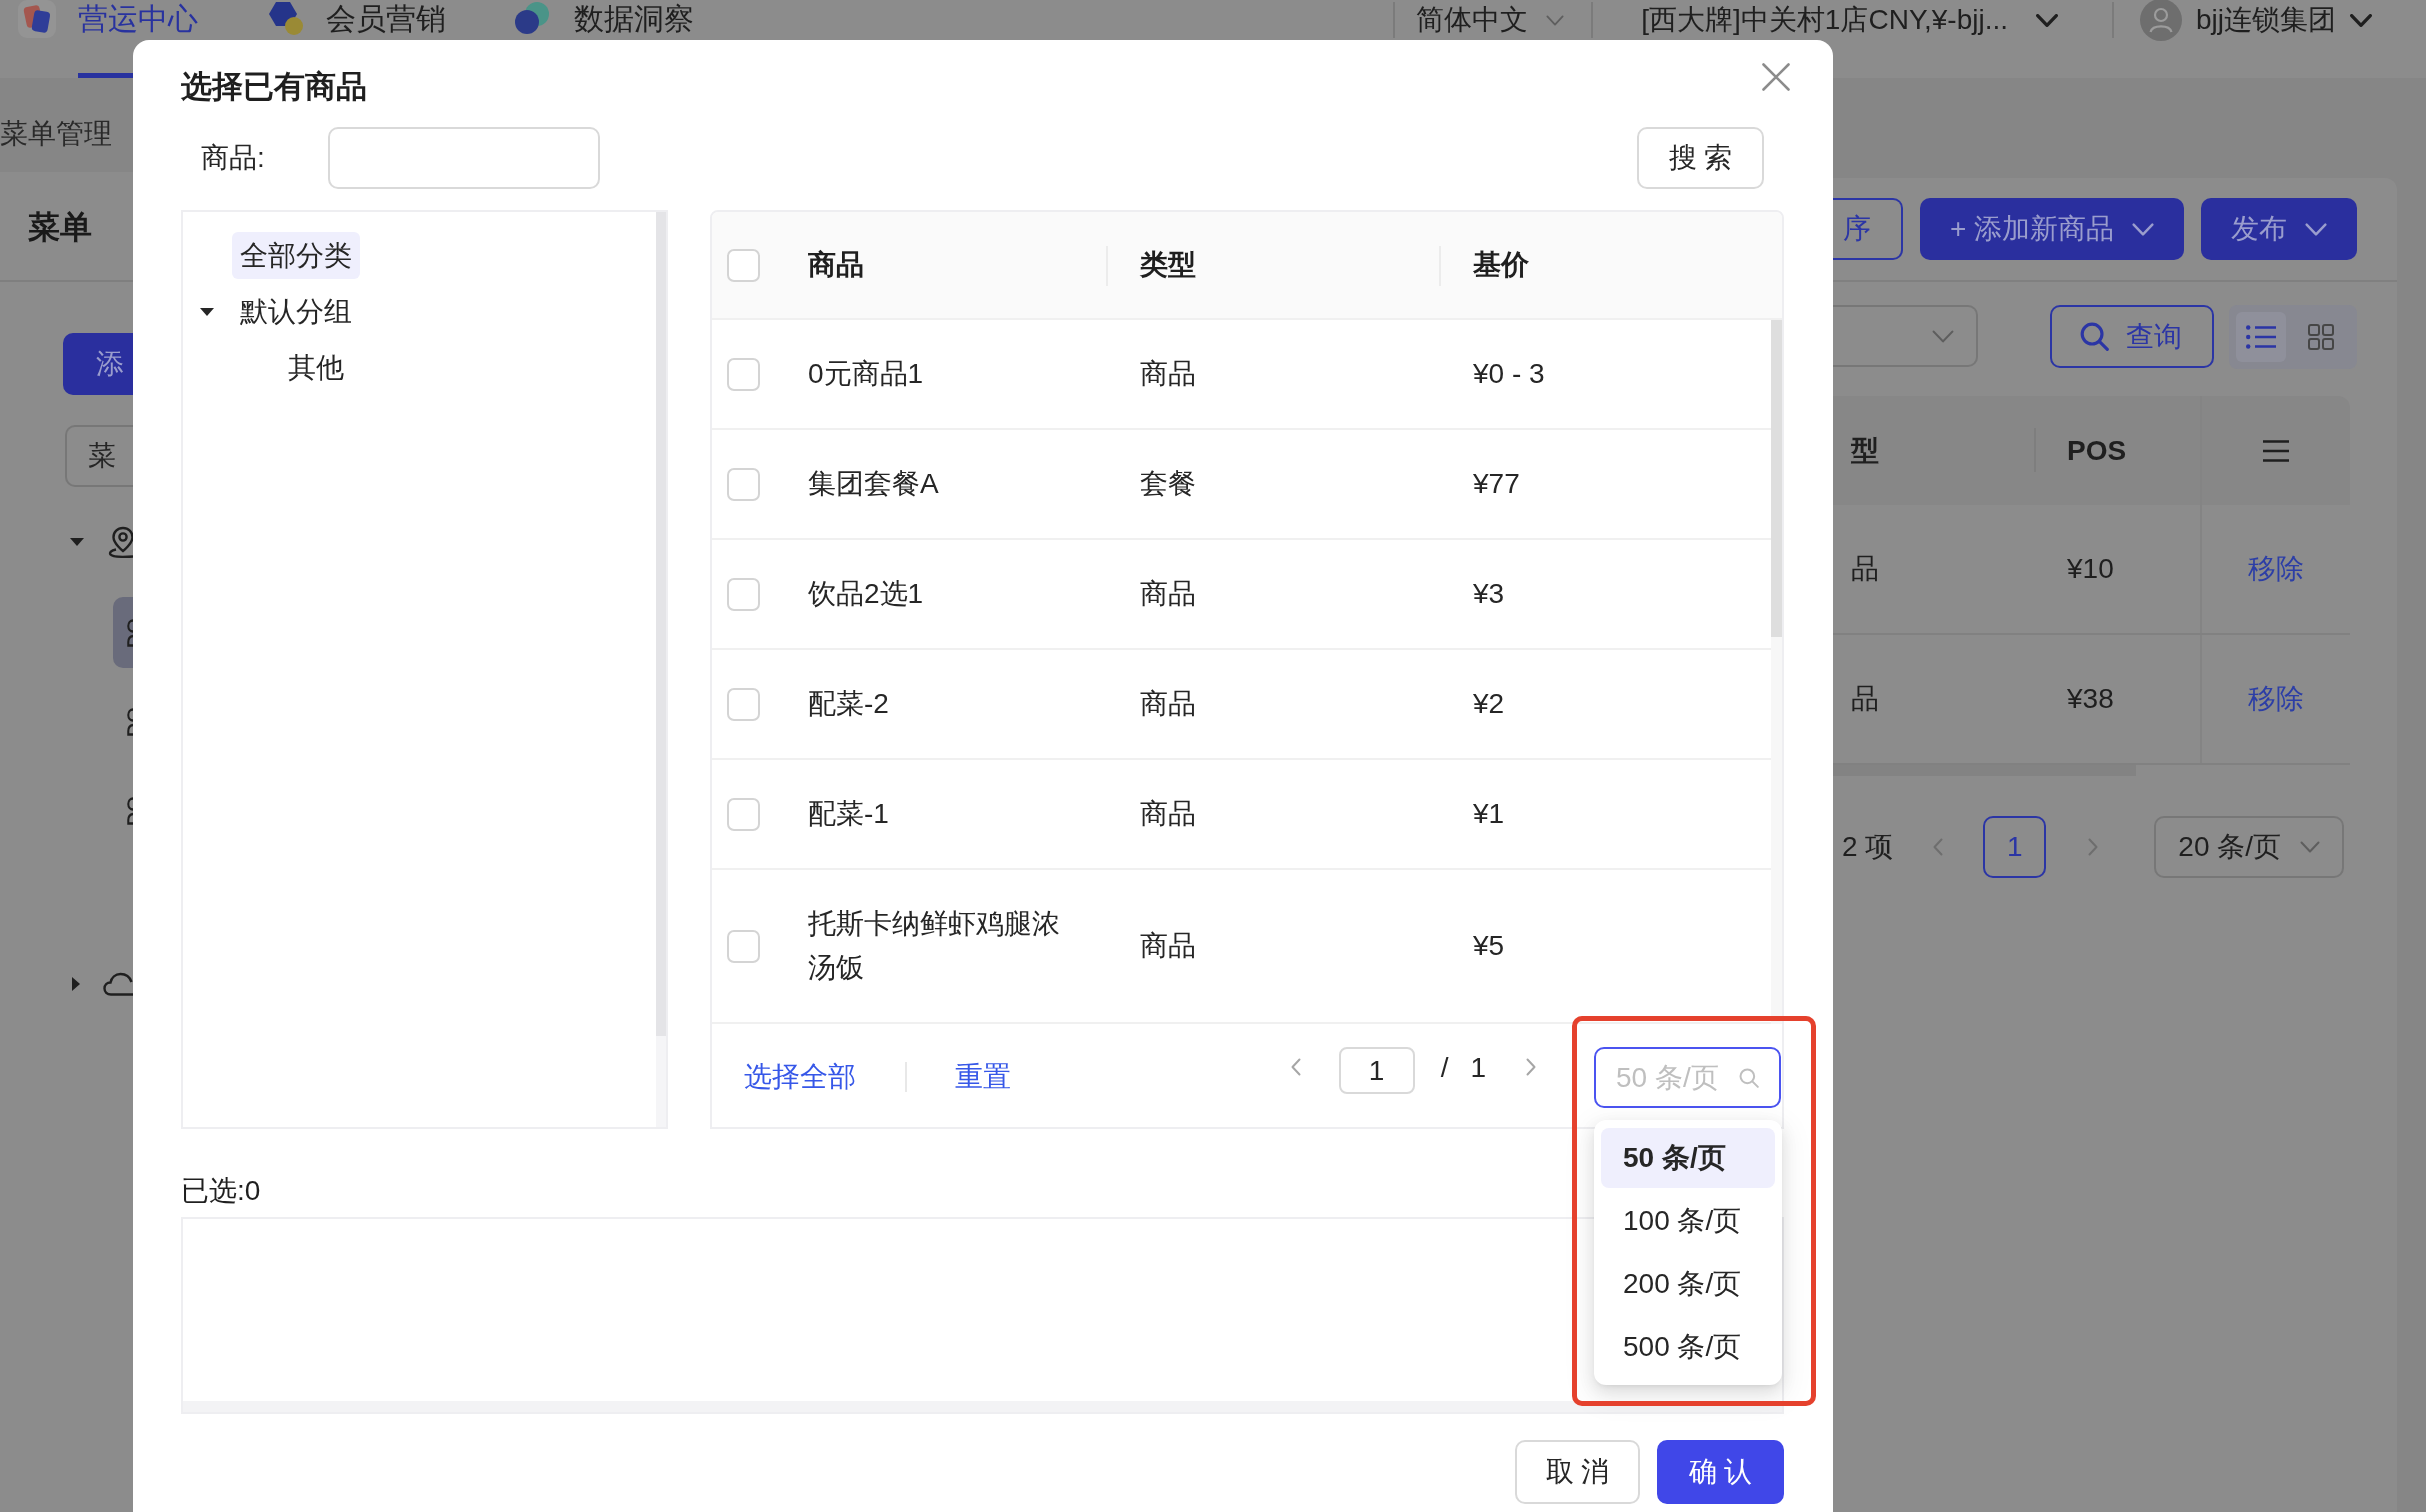  Describe the element at coordinates (1688, 1284) in the screenshot. I see `menu-option: 200 条/页` at that location.